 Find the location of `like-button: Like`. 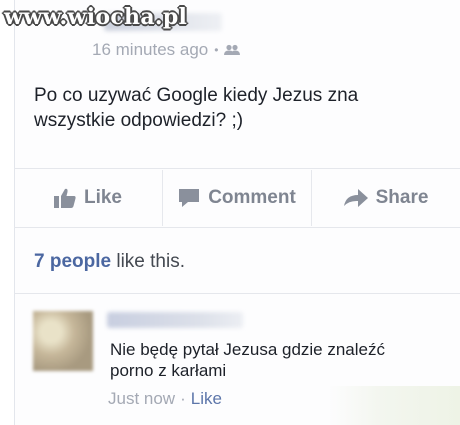

like-button: Like is located at coordinates (88, 198).